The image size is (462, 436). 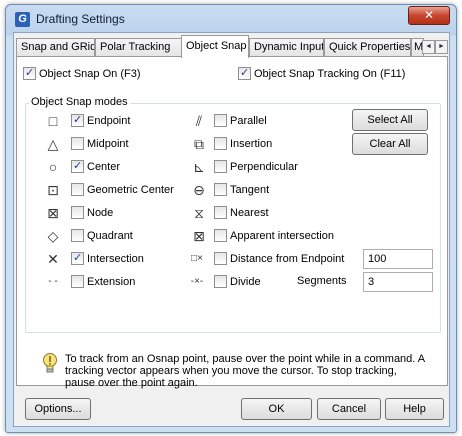 What do you see at coordinates (115, 258) in the screenshot?
I see `intersection-label: Intersection` at bounding box center [115, 258].